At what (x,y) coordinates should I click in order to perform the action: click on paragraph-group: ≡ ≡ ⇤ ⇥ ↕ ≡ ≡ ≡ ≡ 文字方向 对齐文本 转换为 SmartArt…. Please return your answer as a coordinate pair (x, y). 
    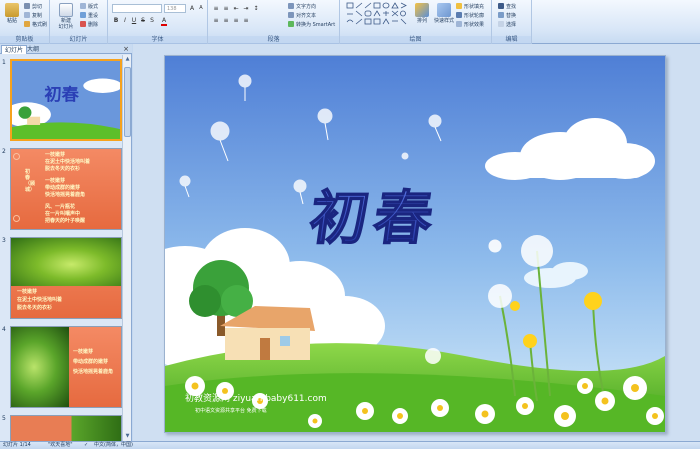
    Looking at the image, I should click on (274, 22).